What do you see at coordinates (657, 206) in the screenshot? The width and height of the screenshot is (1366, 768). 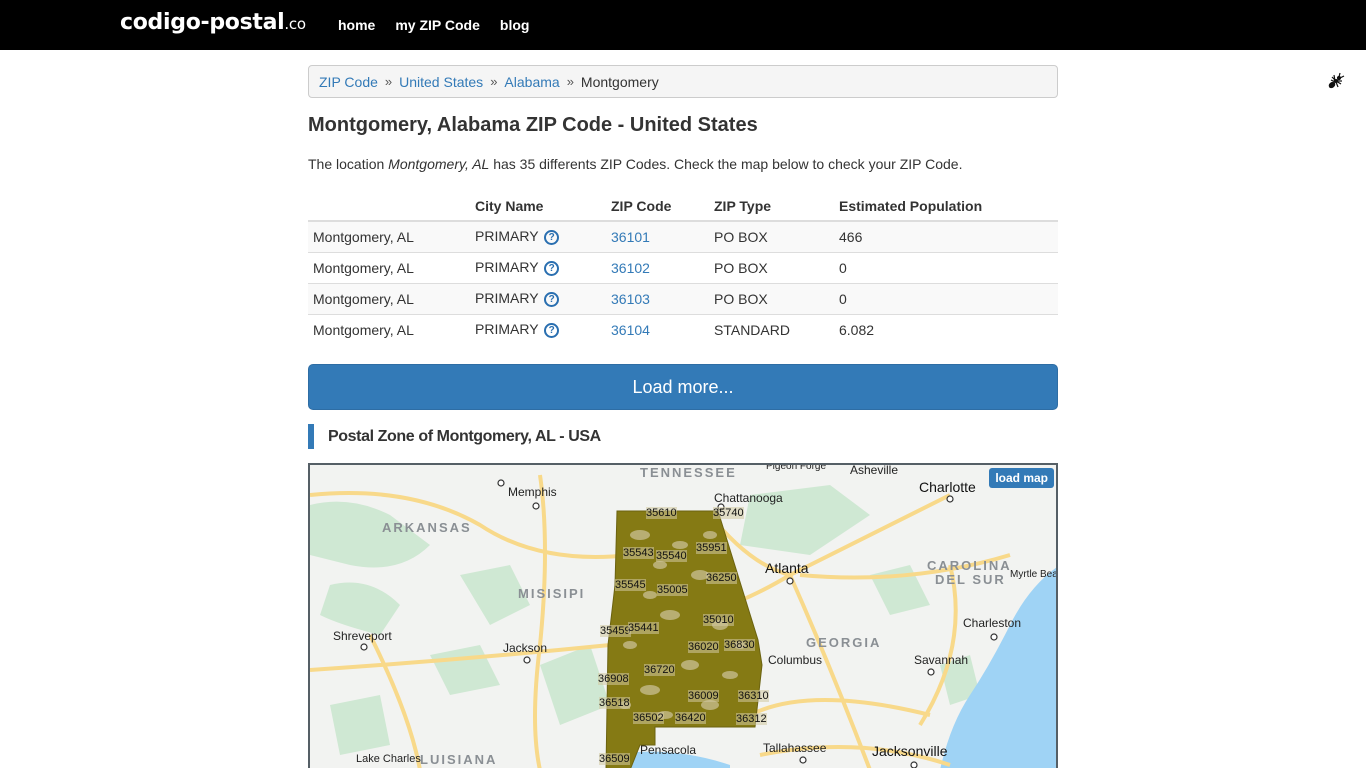 I see `header-zip-code: ZIP Code` at bounding box center [657, 206].